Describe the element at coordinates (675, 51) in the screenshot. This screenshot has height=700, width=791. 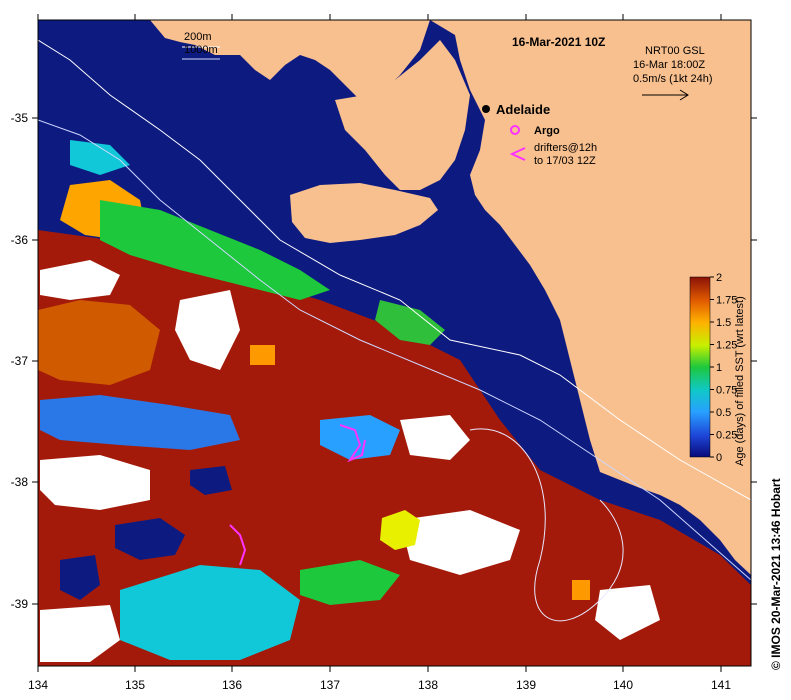
I see `current-info-line1: NRT00 GSL` at that location.